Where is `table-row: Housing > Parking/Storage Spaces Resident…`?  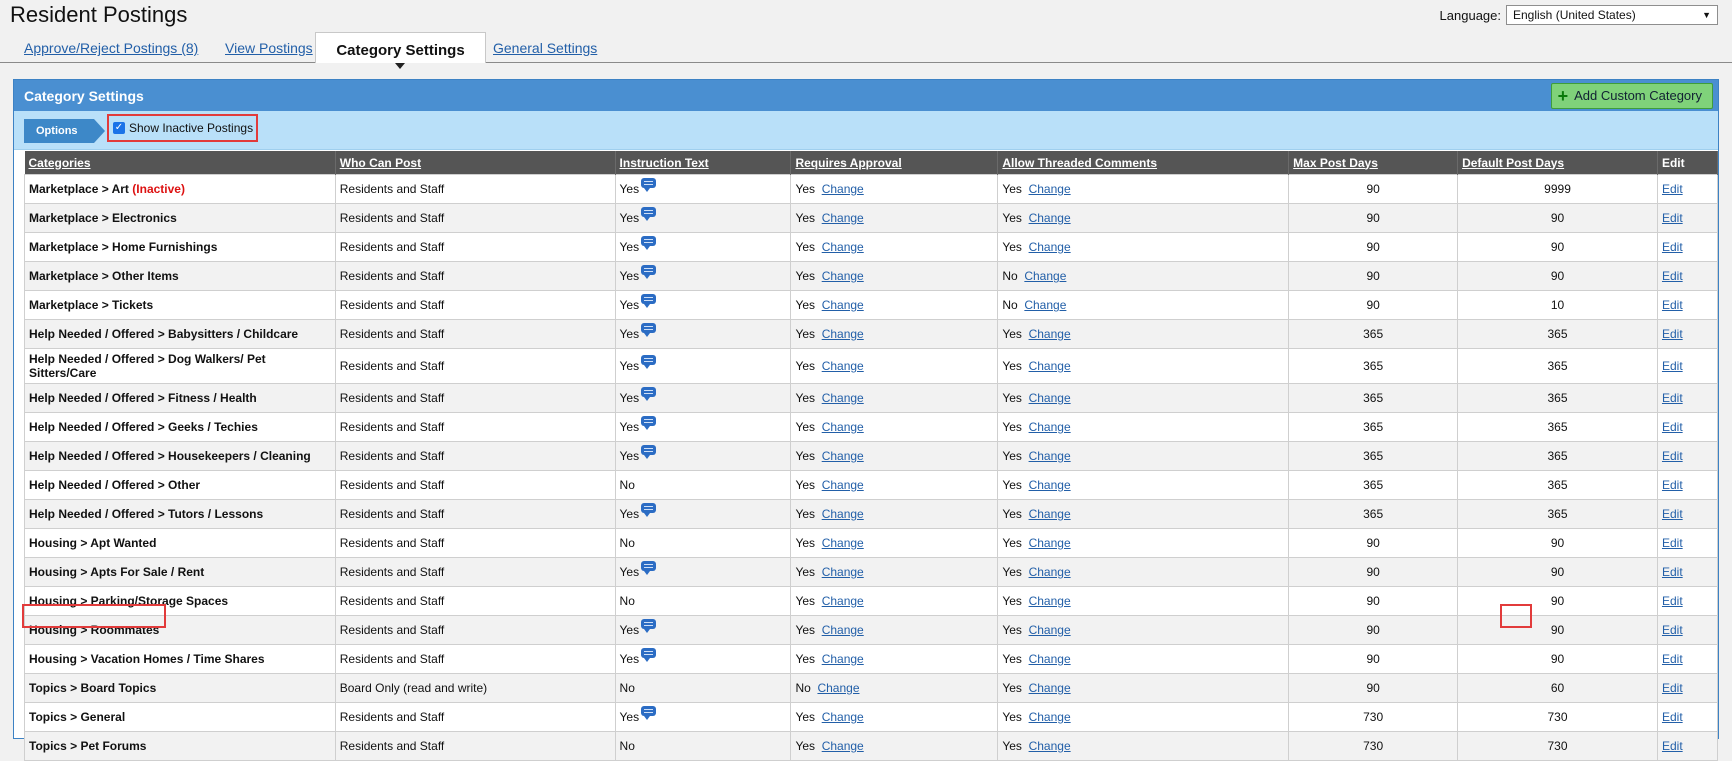
table-row: Housing > Parking/Storage Spaces Resident… is located at coordinates (871, 601).